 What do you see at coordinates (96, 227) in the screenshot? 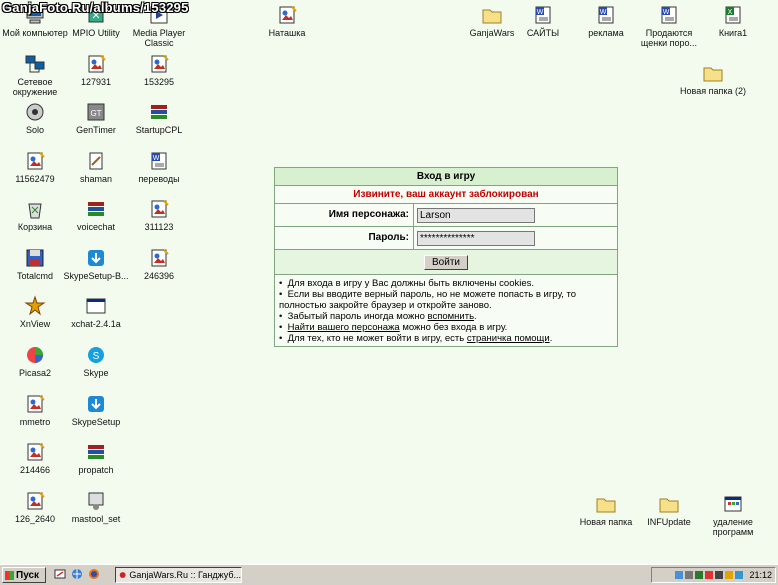
I see `desktop-icon-label: voicechat` at bounding box center [96, 227].